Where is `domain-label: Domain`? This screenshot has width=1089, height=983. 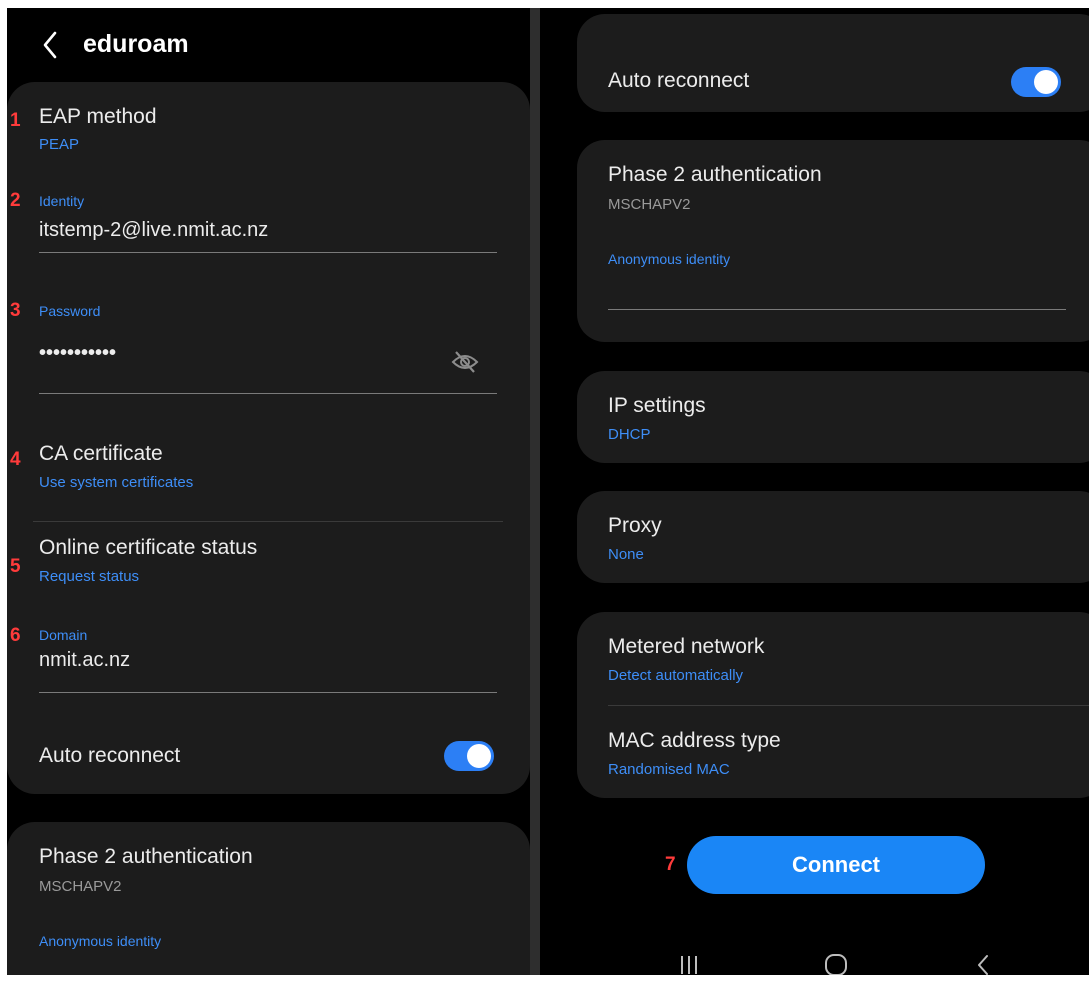
domain-label: Domain is located at coordinates (63, 635).